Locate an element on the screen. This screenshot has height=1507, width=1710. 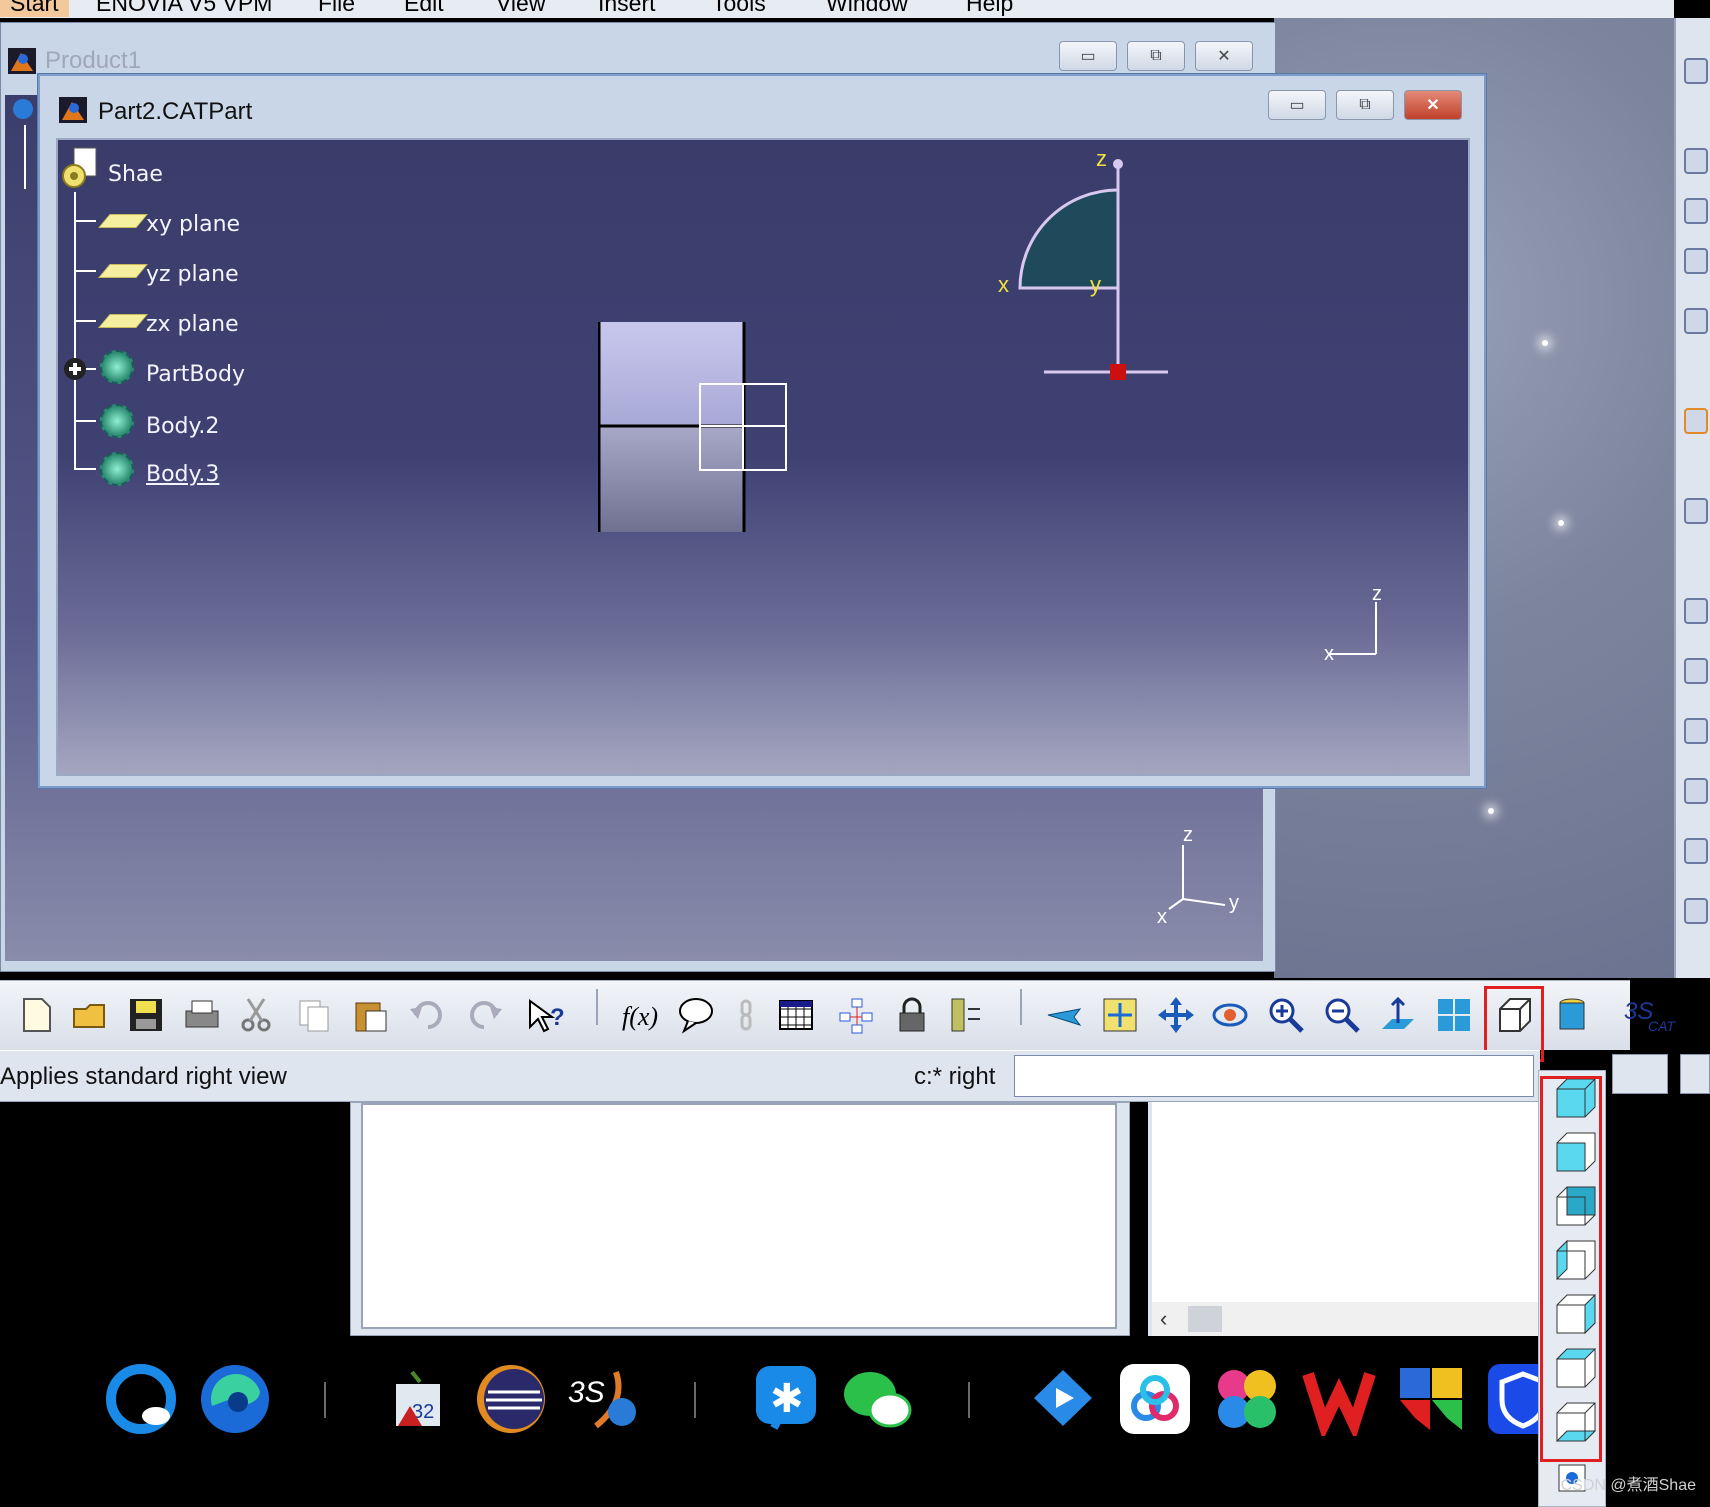
formula-button: f(x) is located at coordinates (640, 1015).